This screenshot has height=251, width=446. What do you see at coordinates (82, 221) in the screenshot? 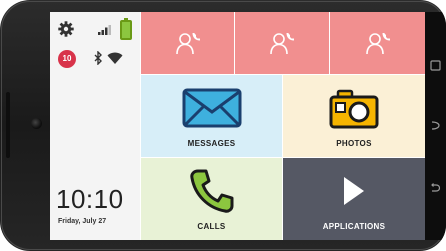
I see `clock-date: Friday, July 27` at bounding box center [82, 221].